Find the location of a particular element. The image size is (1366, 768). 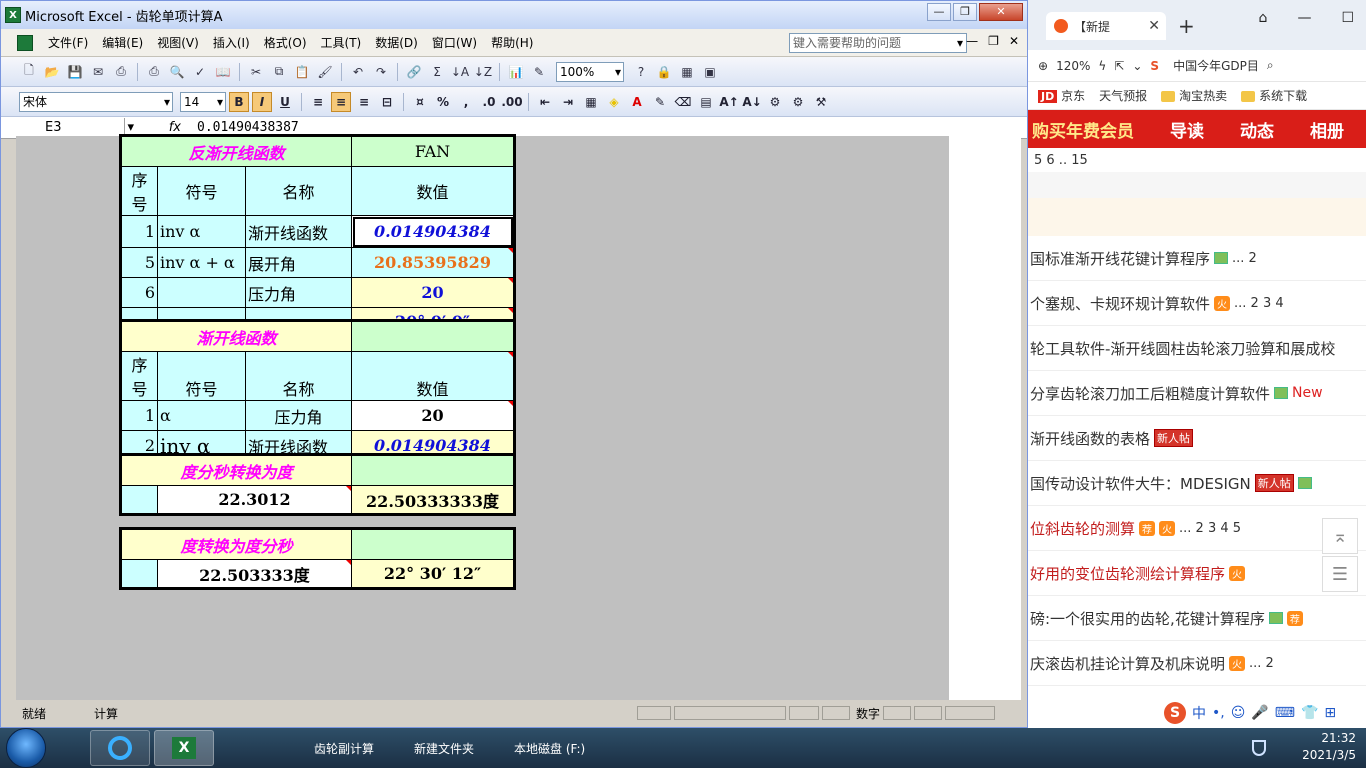

block-title: 渐开线函数 is located at coordinates (236, 336).